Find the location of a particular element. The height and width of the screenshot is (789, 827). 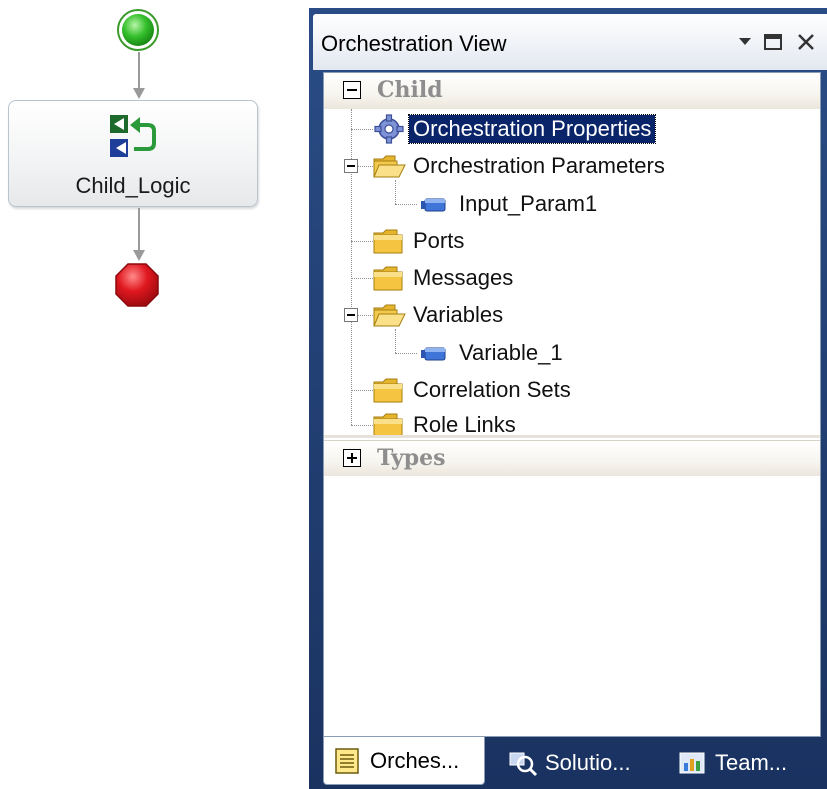

window-position-dropdown-icon is located at coordinates (745, 42).